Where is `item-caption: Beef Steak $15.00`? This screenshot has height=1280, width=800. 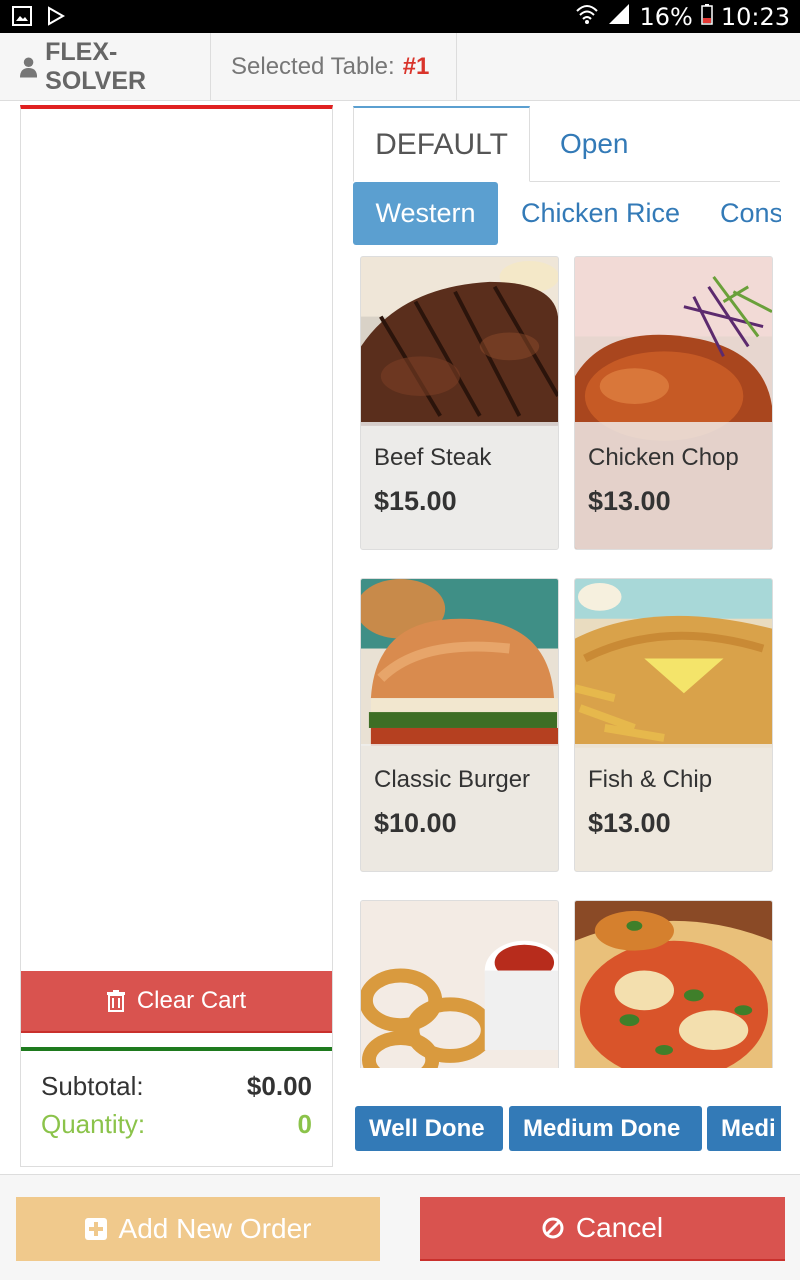 item-caption: Beef Steak $15.00 is located at coordinates (459, 485).